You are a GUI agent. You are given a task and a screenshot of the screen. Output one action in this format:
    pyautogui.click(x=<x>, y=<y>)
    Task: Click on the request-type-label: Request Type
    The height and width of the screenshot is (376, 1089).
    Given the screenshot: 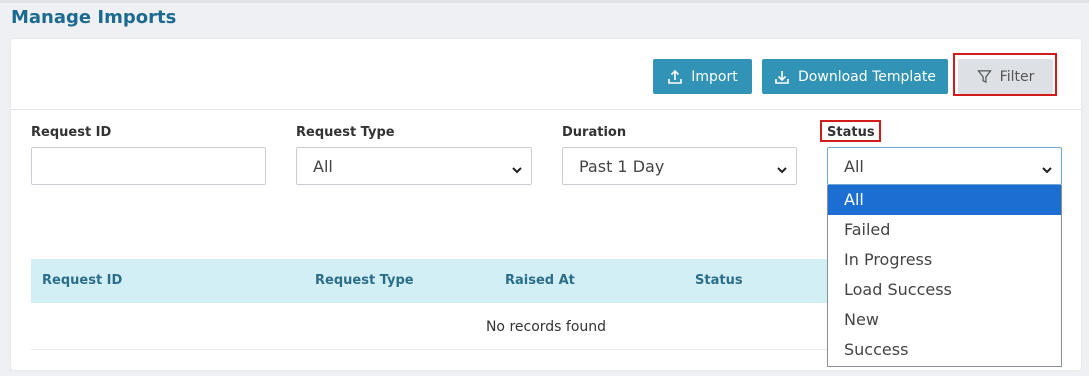 What is the action you would take?
    pyautogui.click(x=345, y=132)
    